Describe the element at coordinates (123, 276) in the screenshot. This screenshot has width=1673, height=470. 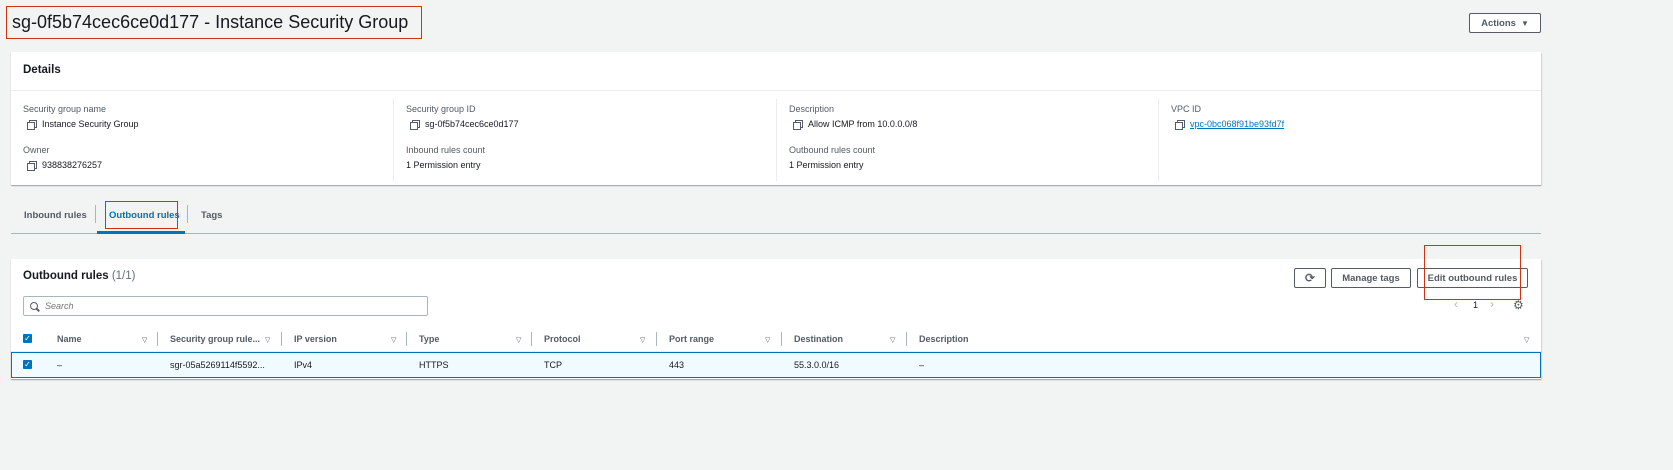
I see `outbound-count: (1/1)` at that location.